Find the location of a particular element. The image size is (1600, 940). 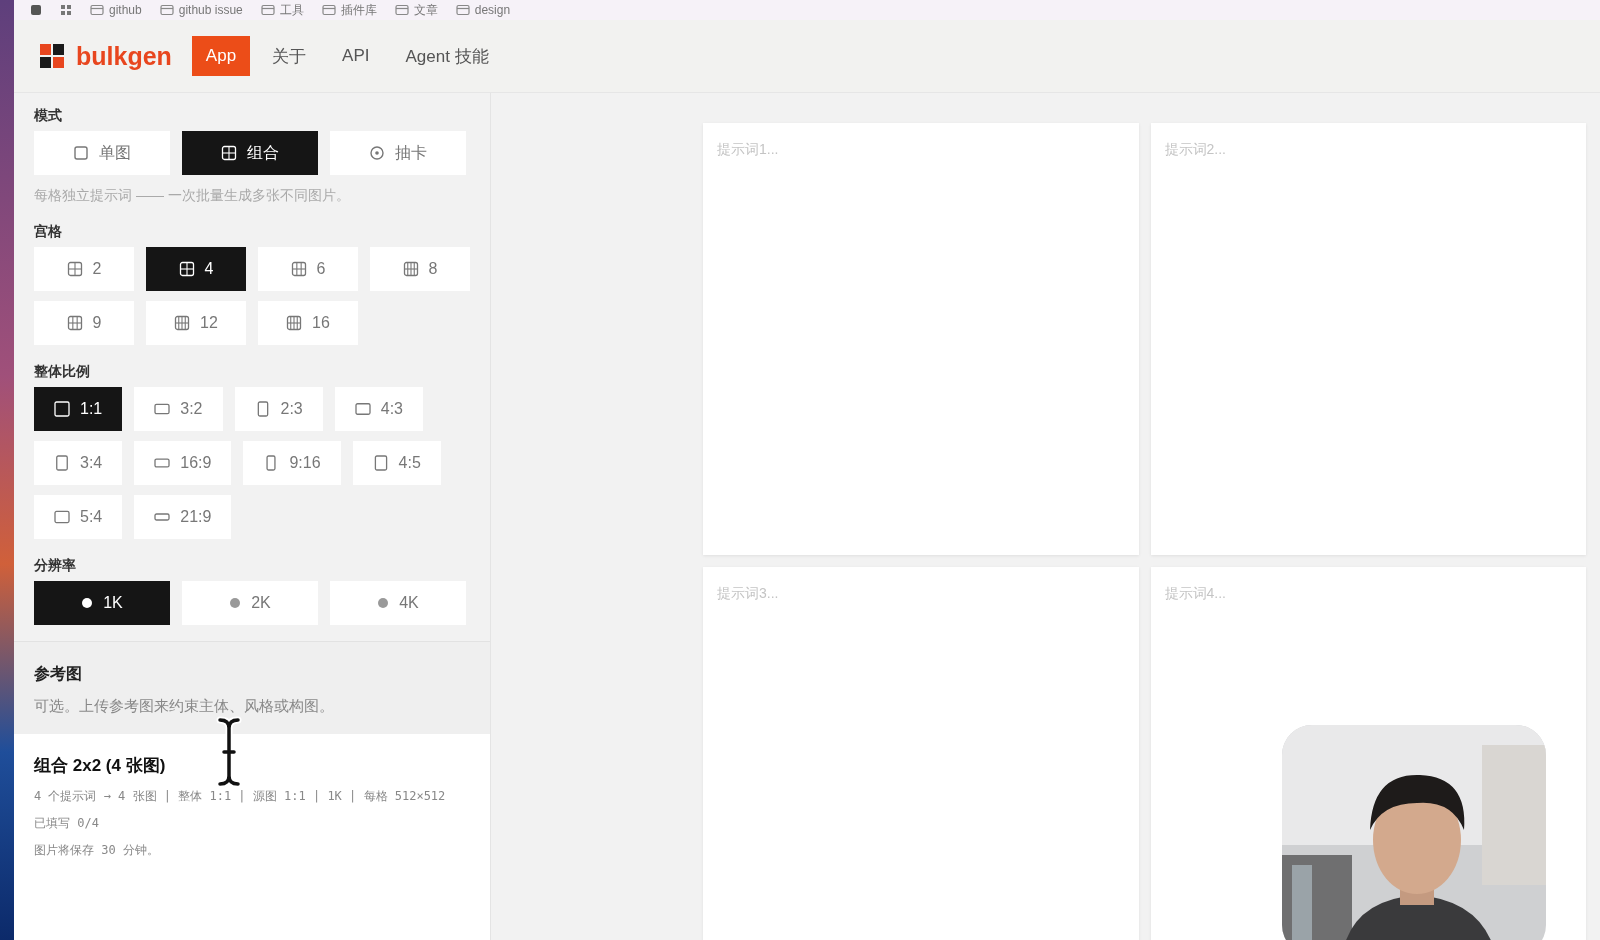

option-button: 抽卡 is located at coordinates (398, 153).